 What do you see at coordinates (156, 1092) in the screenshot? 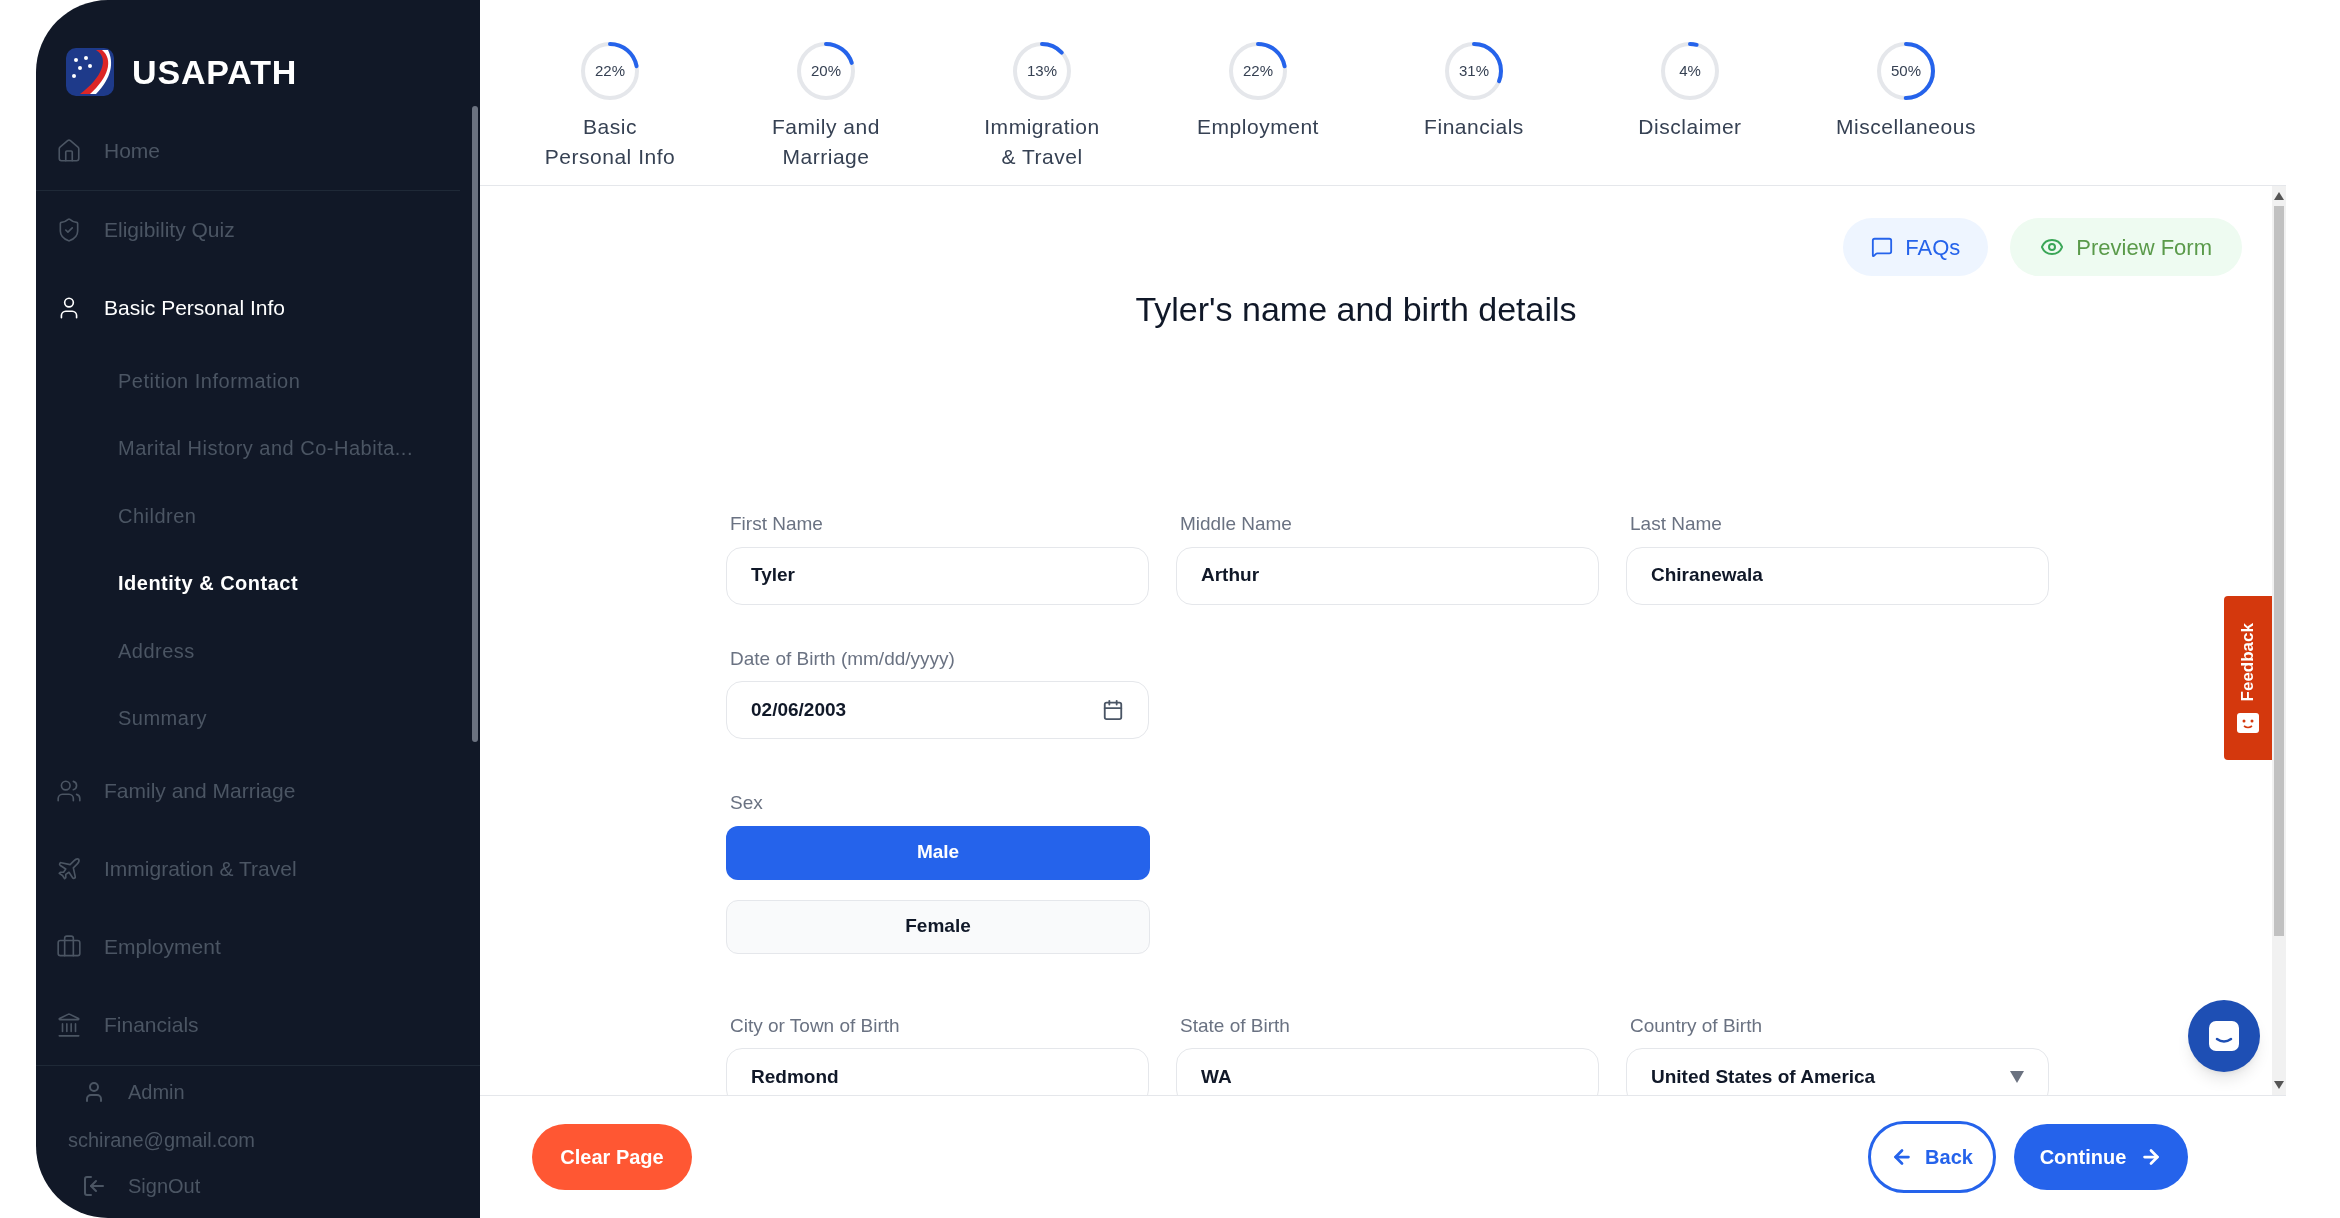
I see `user-name: Admin` at bounding box center [156, 1092].